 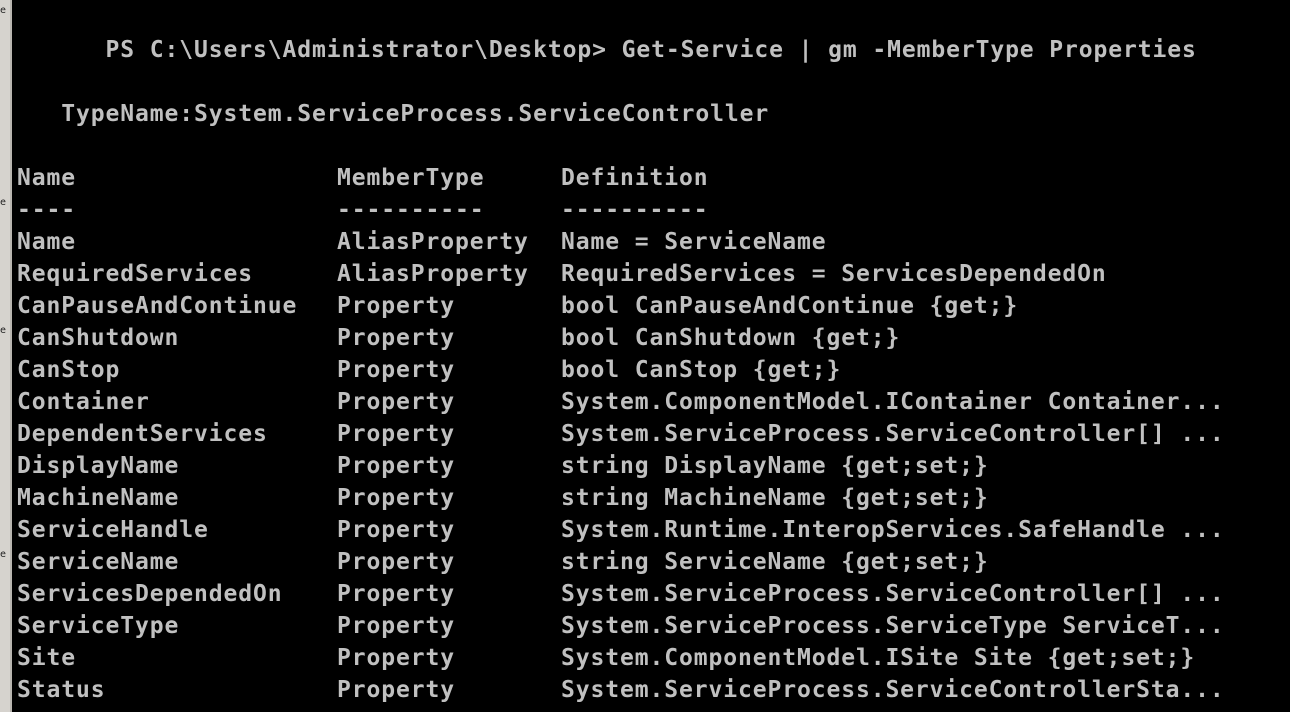 What do you see at coordinates (731, 338) in the screenshot?
I see `row-definition: bool CanShutdown {get;}` at bounding box center [731, 338].